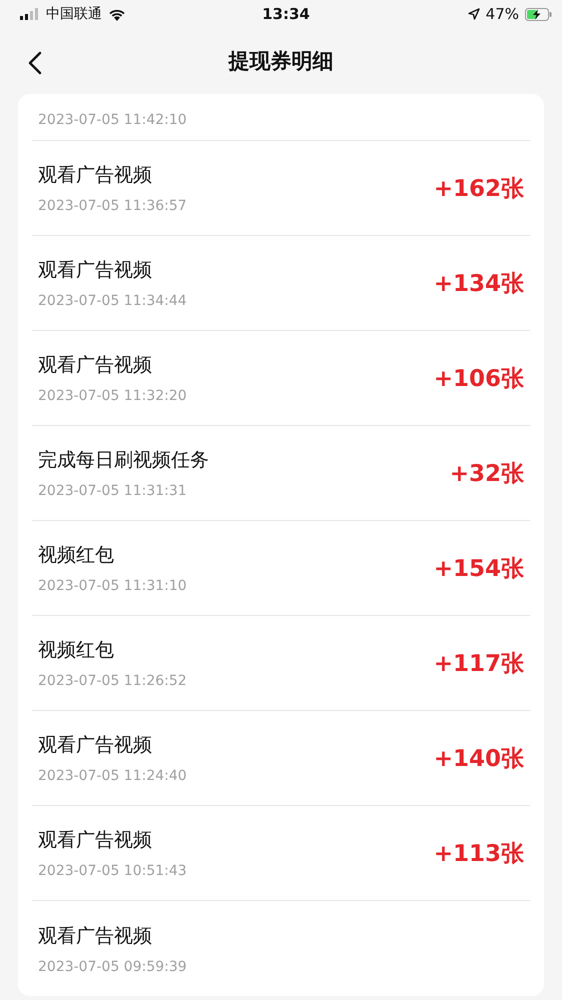 The height and width of the screenshot is (1000, 562). Describe the element at coordinates (479, 189) in the screenshot. I see `record-amount: +162张` at that location.